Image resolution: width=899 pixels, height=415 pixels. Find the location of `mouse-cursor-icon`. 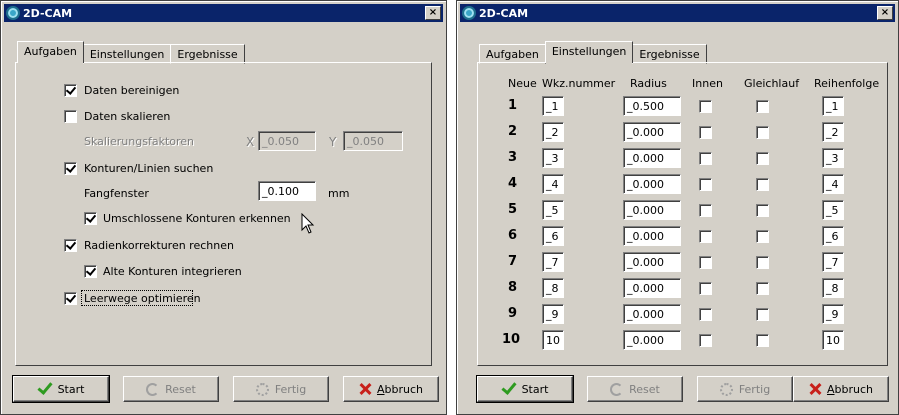

mouse-cursor-icon is located at coordinates (308, 223).